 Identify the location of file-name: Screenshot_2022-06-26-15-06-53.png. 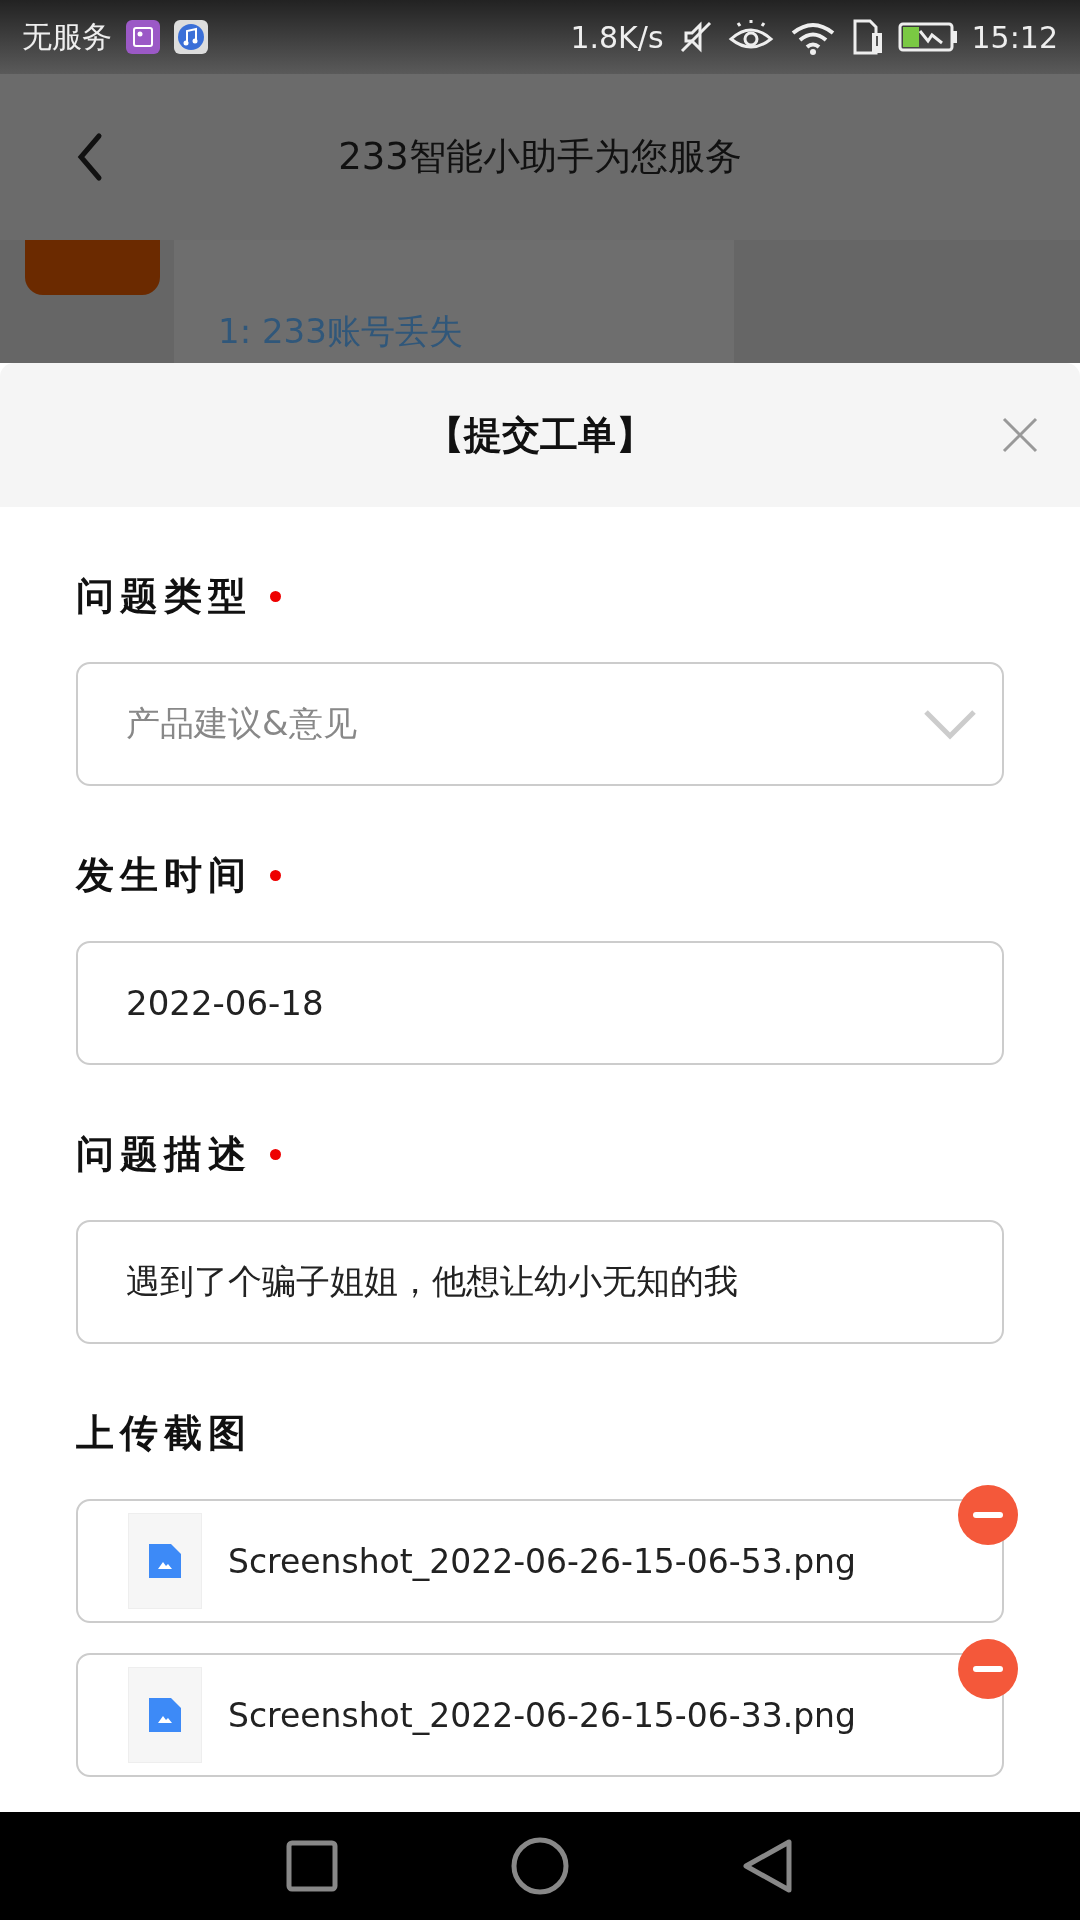
(542, 1561).